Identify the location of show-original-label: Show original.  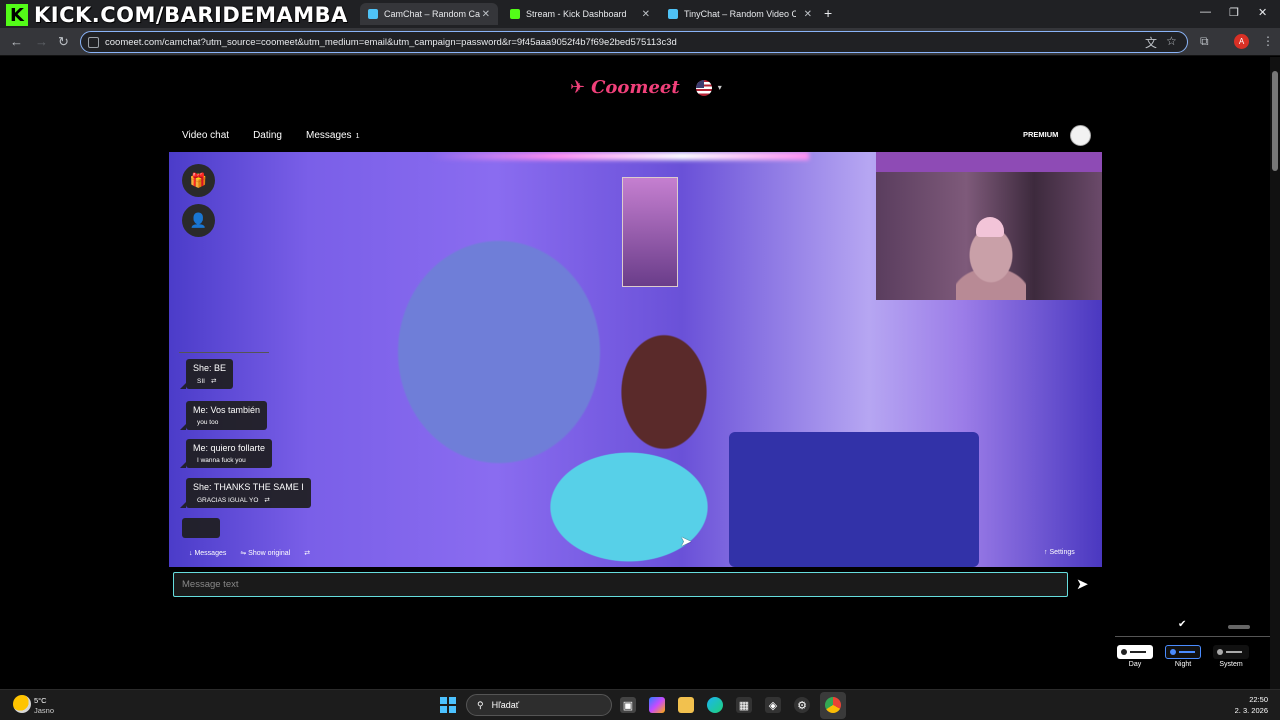
(269, 553).